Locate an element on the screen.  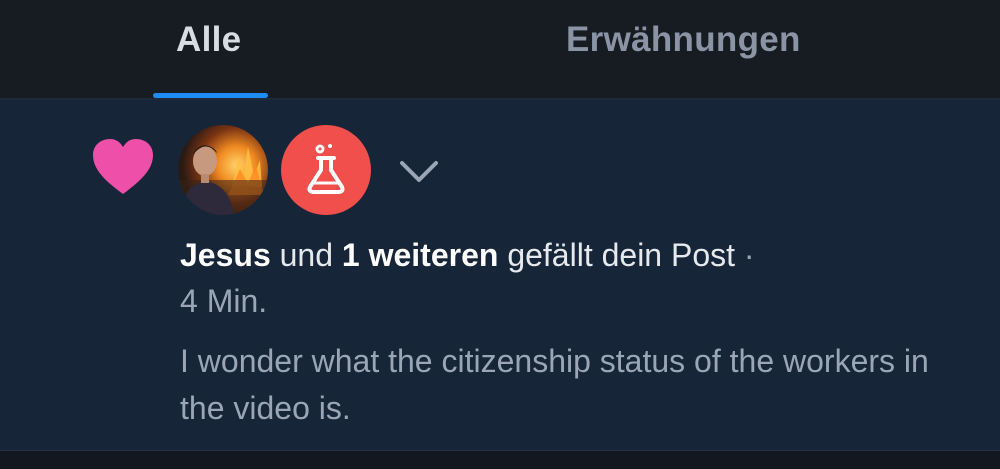
next-item-divider is located at coordinates (500, 459).